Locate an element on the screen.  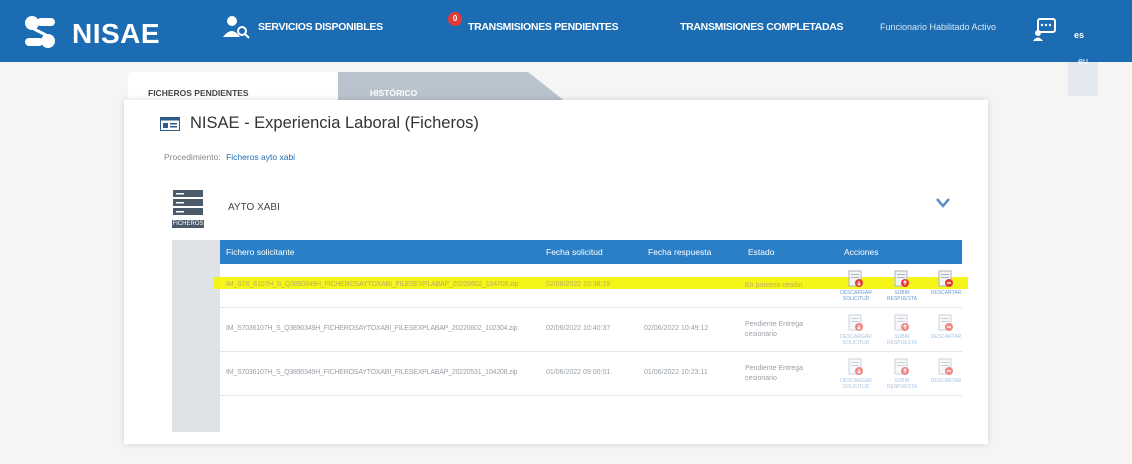
server-icon is located at coordinates (188, 202).